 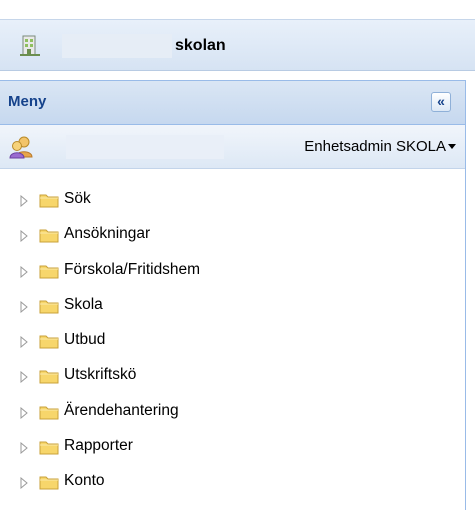 I want to click on tree-item-label: Utbud, so click(x=85, y=340).